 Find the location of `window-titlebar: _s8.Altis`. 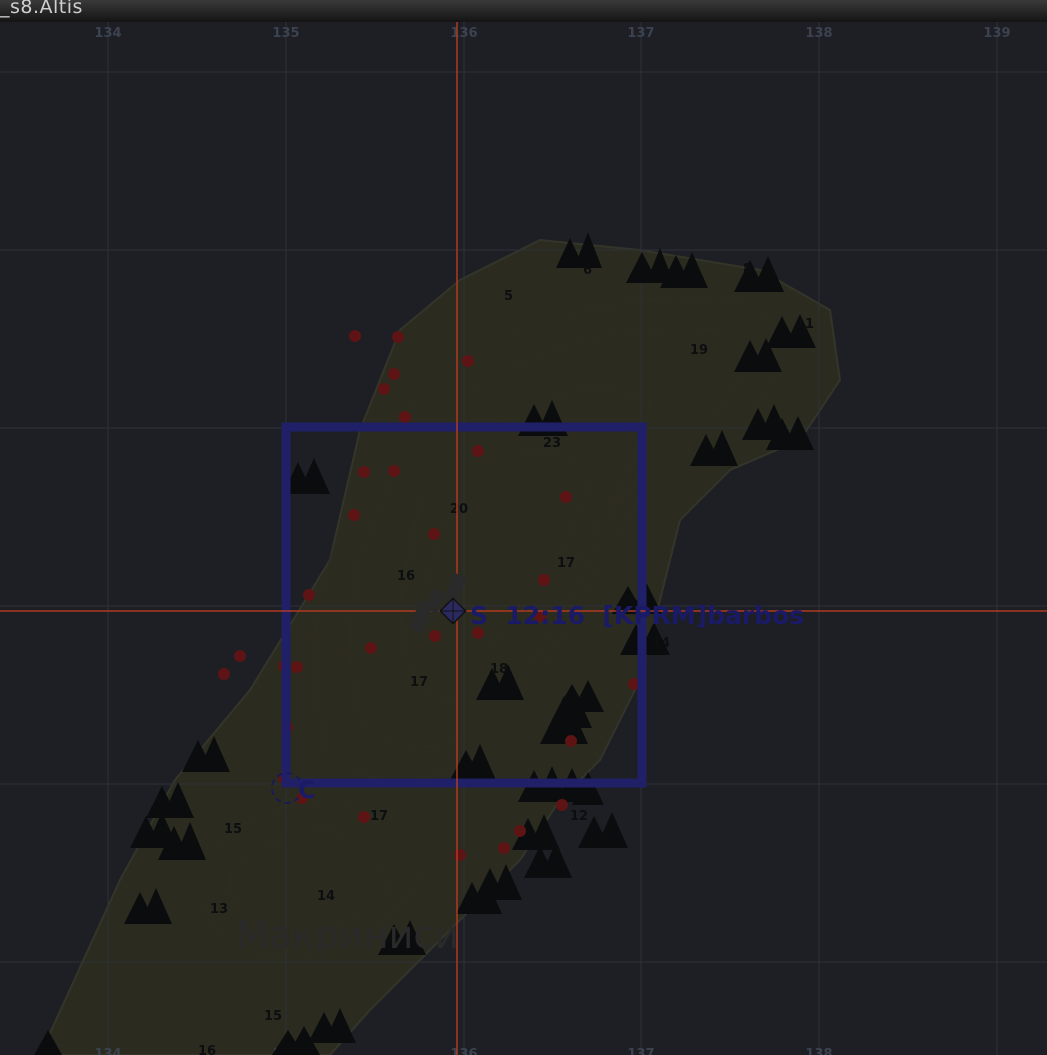

window-titlebar: _s8.Altis is located at coordinates (523, 11).